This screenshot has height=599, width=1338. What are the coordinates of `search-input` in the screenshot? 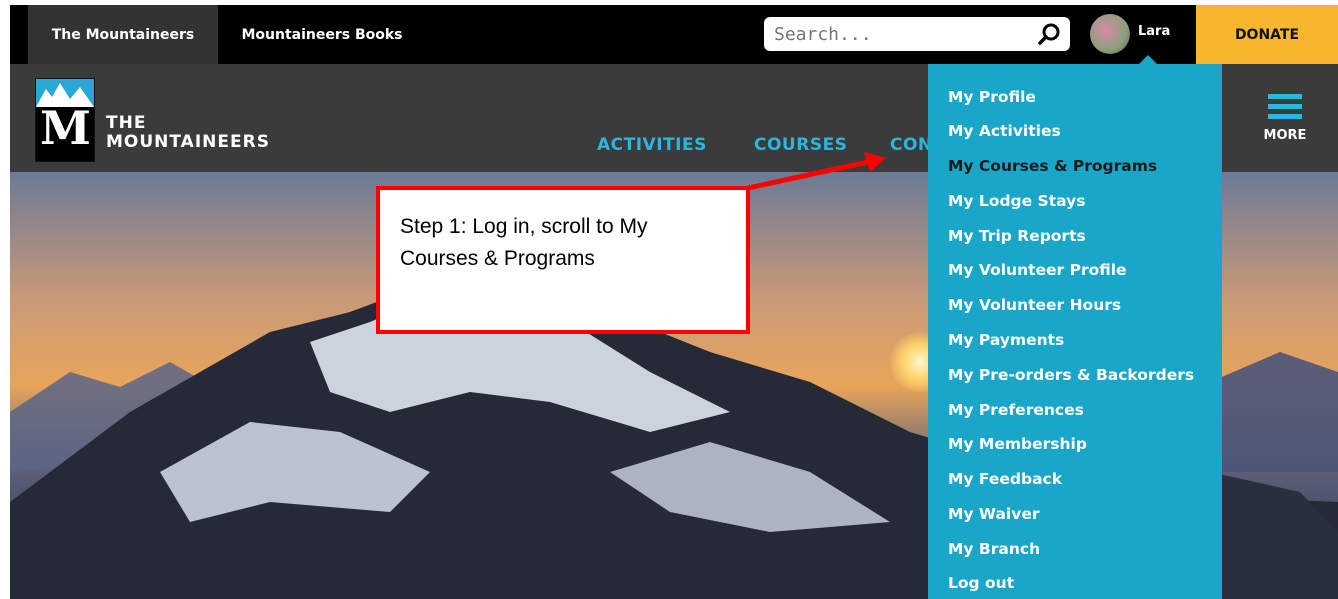 It's located at (894, 34).